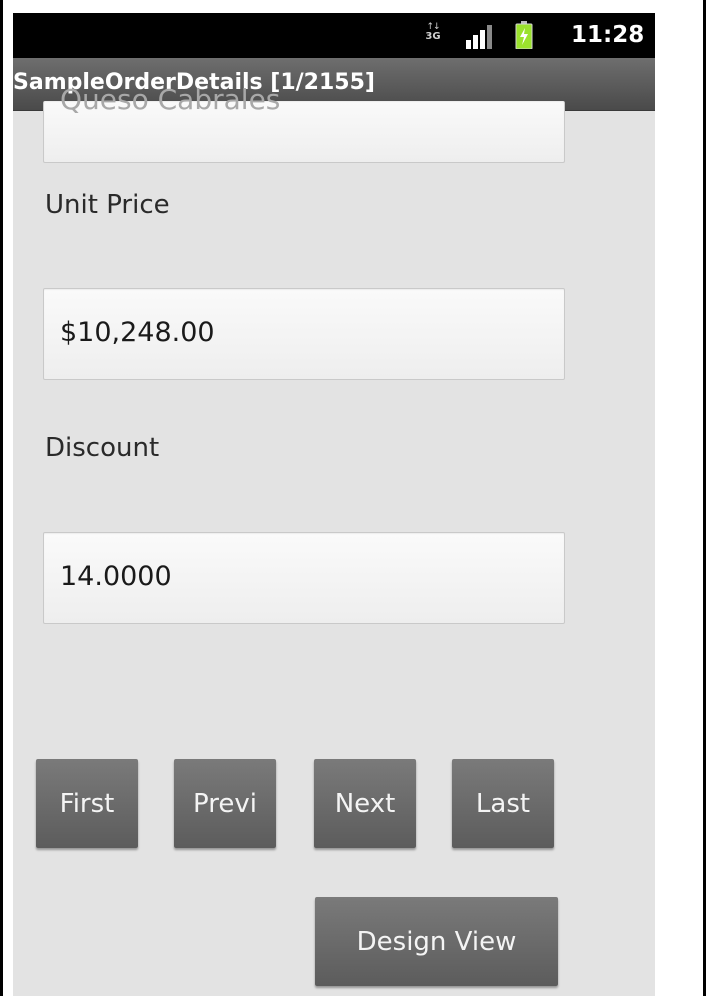 The width and height of the screenshot is (710, 996). Describe the element at coordinates (479, 37) in the screenshot. I see `signal-icon` at that location.